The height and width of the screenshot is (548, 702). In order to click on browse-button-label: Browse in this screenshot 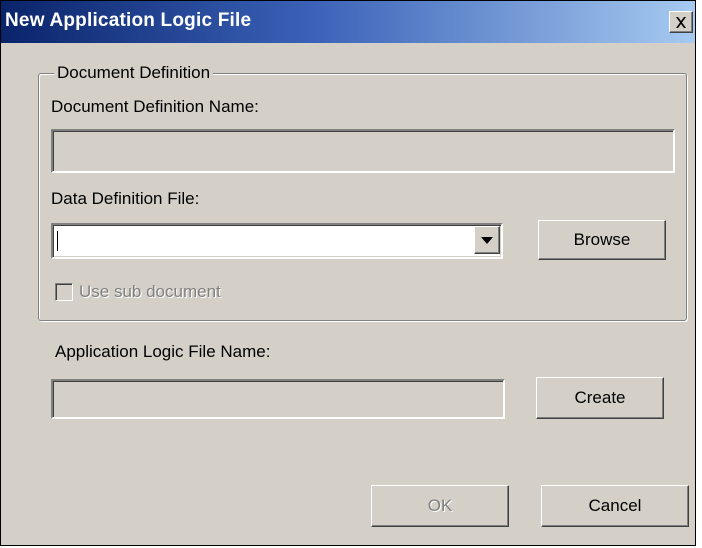, I will do `click(602, 239)`.